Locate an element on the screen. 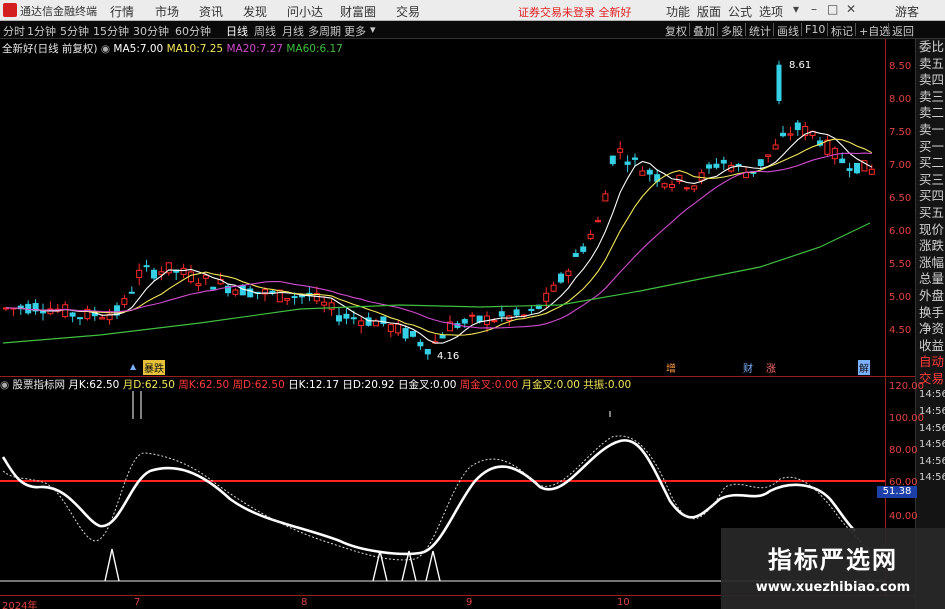  period-tab-weekly: 周线 is located at coordinates (265, 31).